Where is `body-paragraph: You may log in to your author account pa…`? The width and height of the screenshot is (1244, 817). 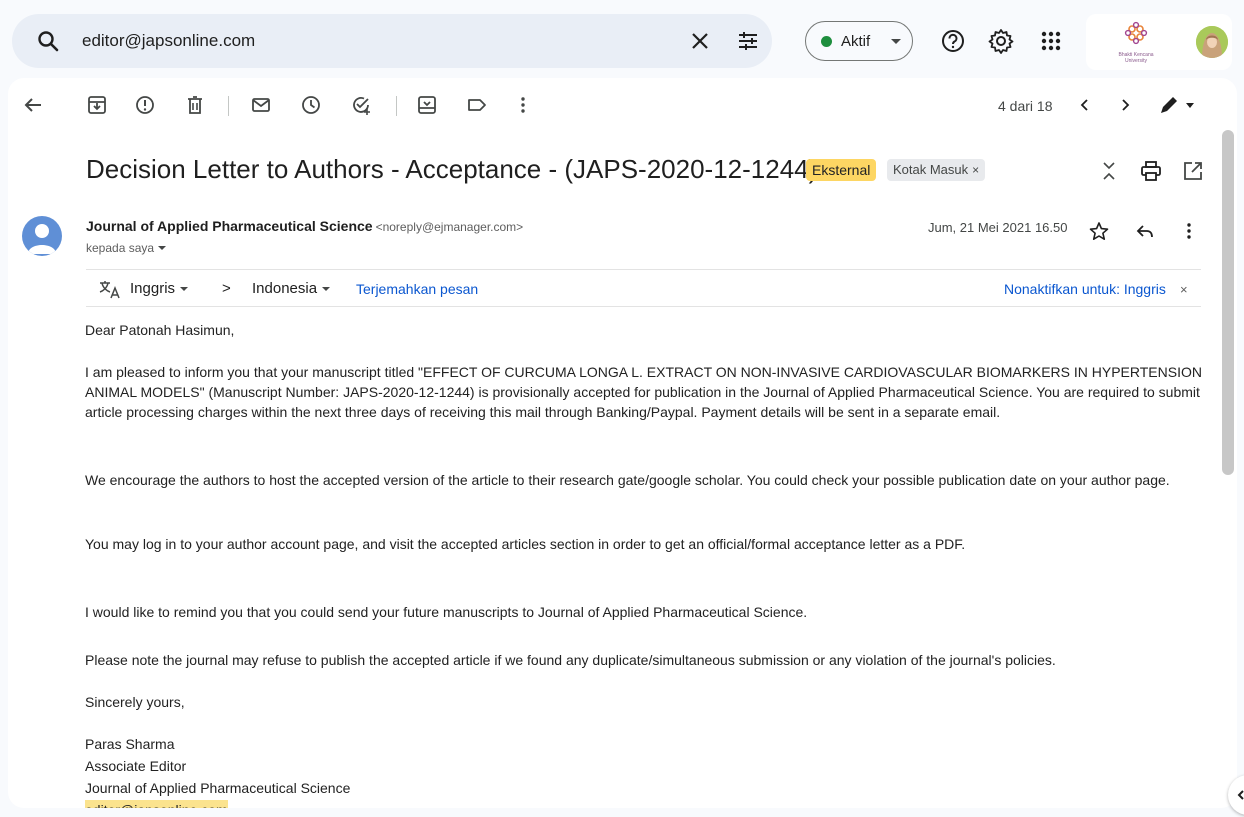 body-paragraph: You may log in to your author account pa… is located at coordinates (525, 544).